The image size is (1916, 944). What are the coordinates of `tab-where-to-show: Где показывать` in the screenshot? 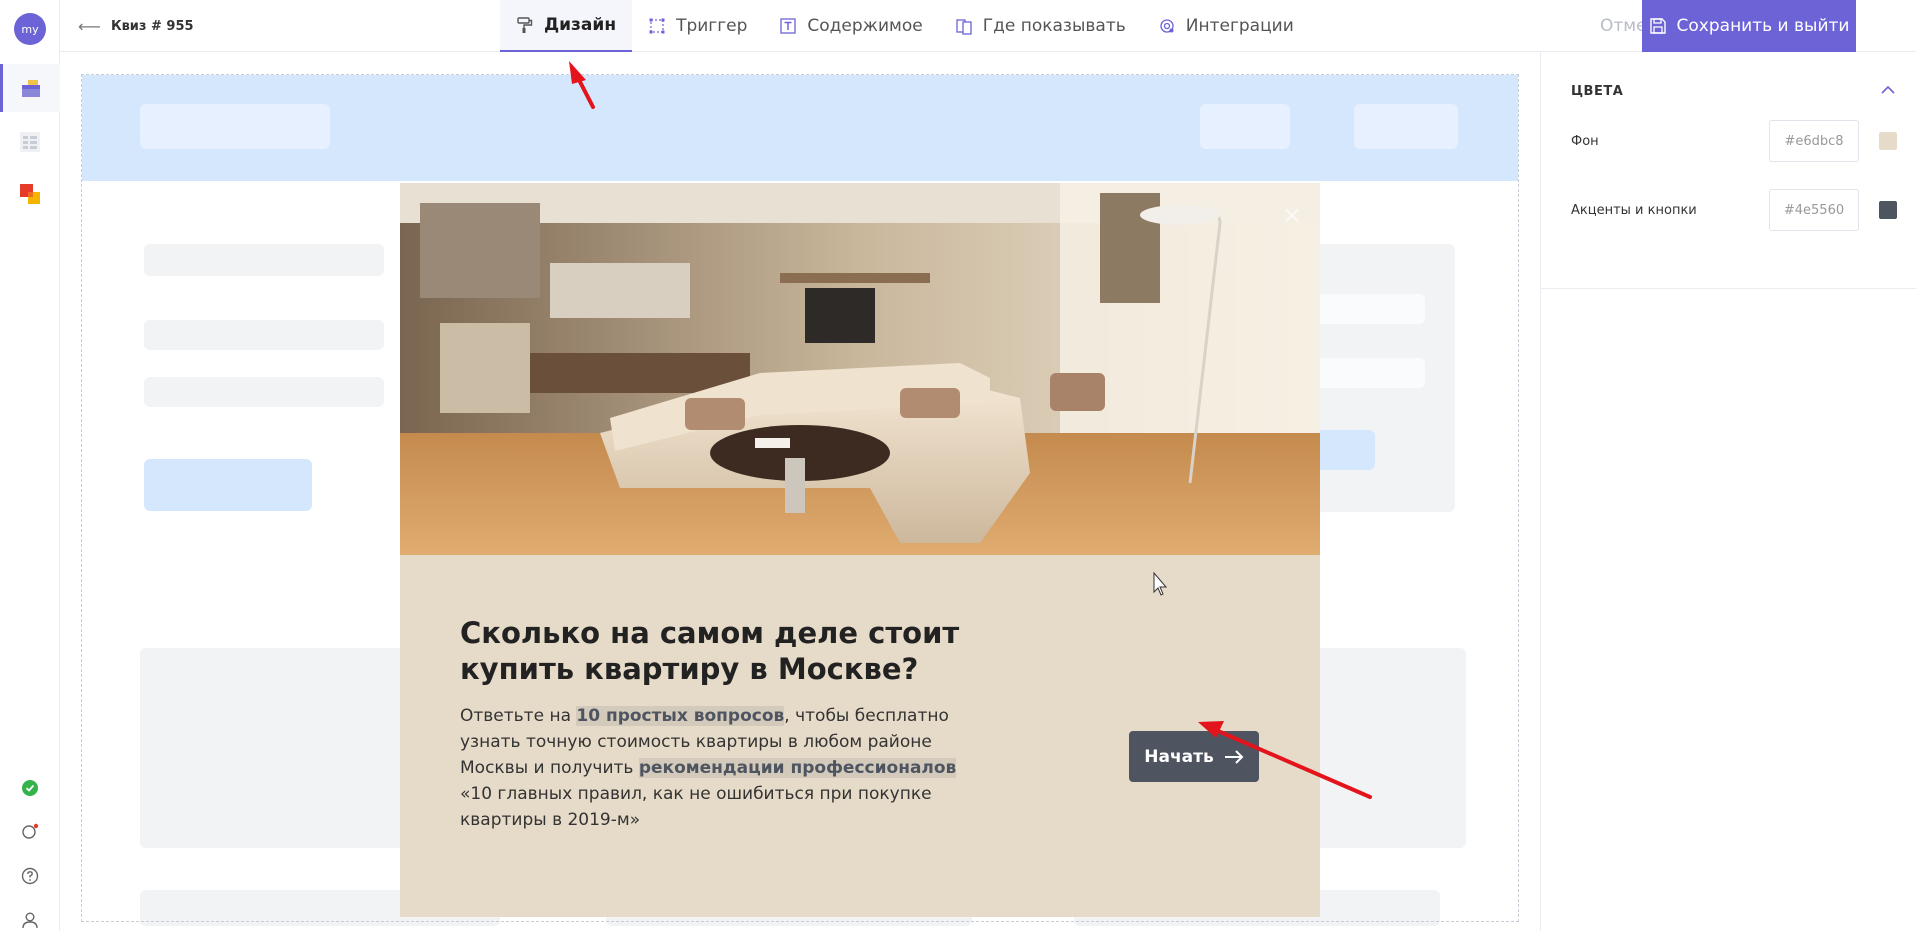 It's located at (1040, 26).